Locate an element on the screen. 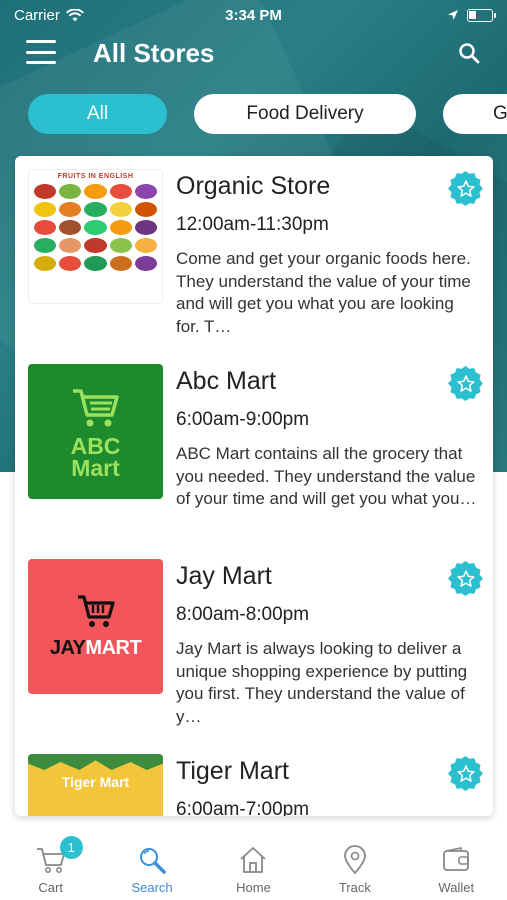  store-thumbnail: Tiger Mart is located at coordinates (95, 785).